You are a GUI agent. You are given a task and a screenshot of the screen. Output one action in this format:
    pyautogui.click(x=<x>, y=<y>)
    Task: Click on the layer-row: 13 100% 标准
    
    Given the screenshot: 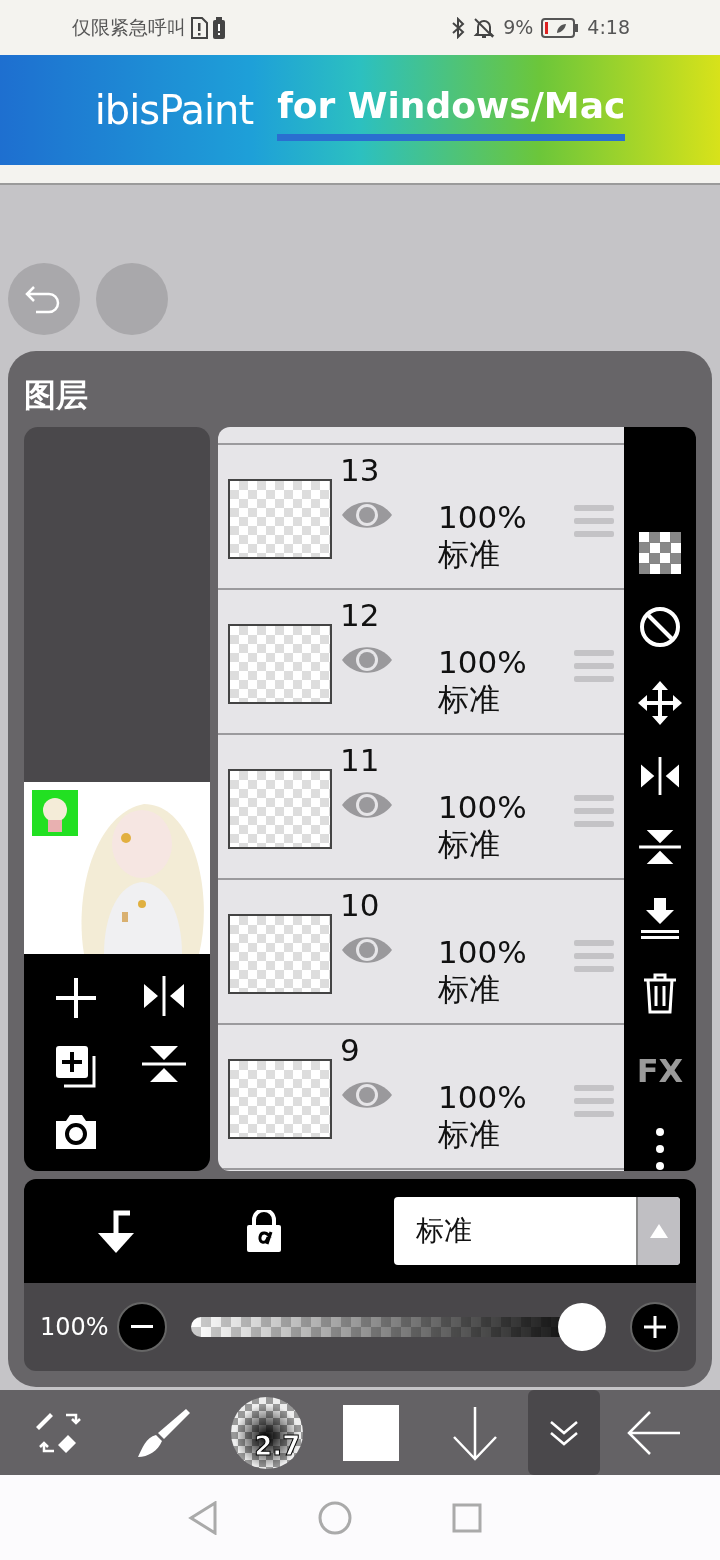 What is the action you would take?
    pyautogui.click(x=421, y=517)
    